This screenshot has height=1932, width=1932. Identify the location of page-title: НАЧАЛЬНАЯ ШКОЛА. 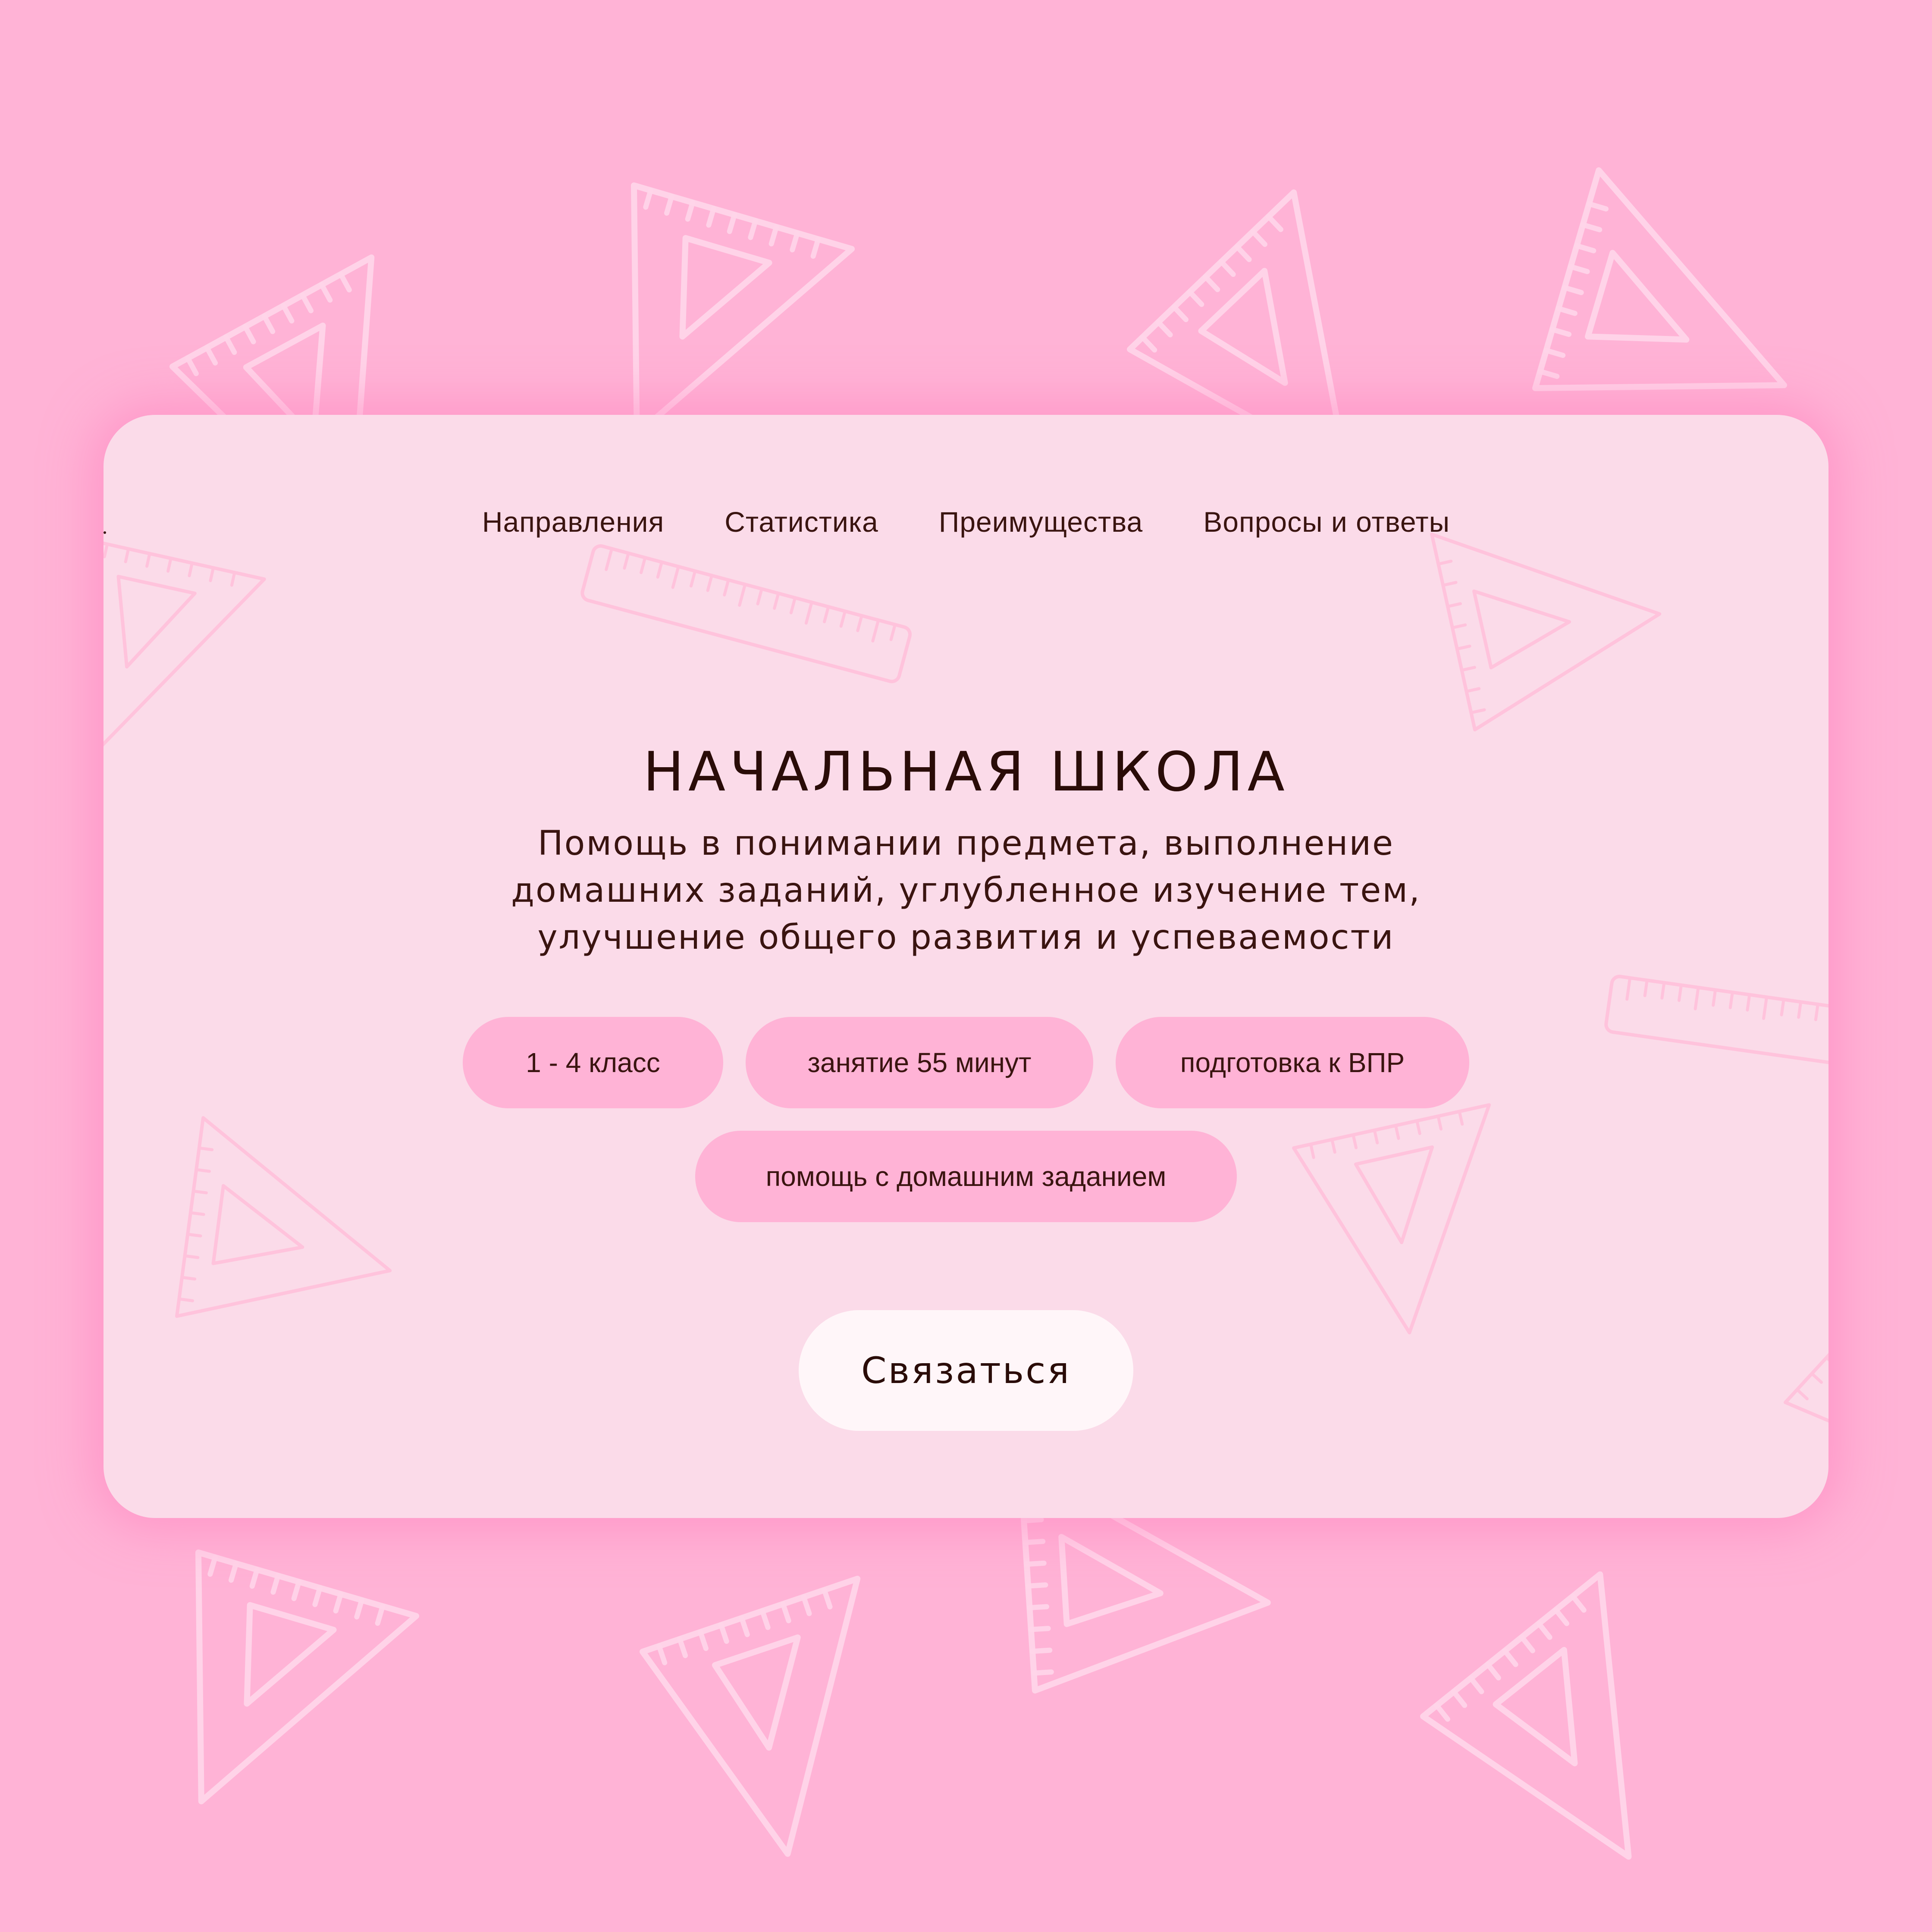
(966, 772).